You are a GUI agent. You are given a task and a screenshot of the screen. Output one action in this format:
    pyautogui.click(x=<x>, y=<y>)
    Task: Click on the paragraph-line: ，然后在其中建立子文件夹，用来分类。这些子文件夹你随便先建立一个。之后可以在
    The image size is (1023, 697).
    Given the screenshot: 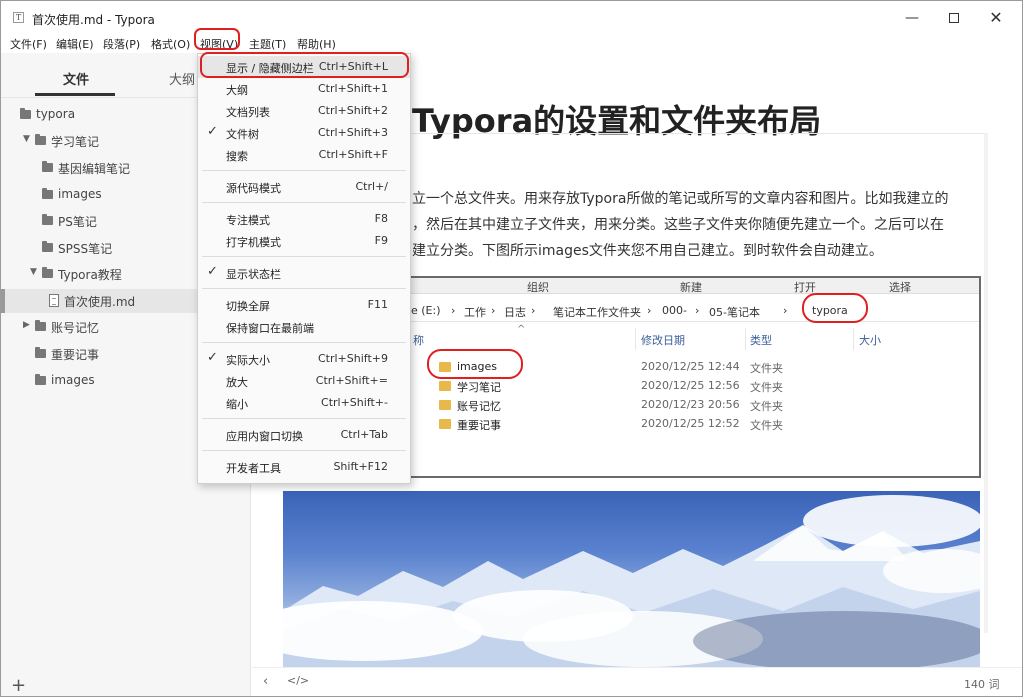 What is the action you would take?
    pyautogui.click(x=678, y=225)
    